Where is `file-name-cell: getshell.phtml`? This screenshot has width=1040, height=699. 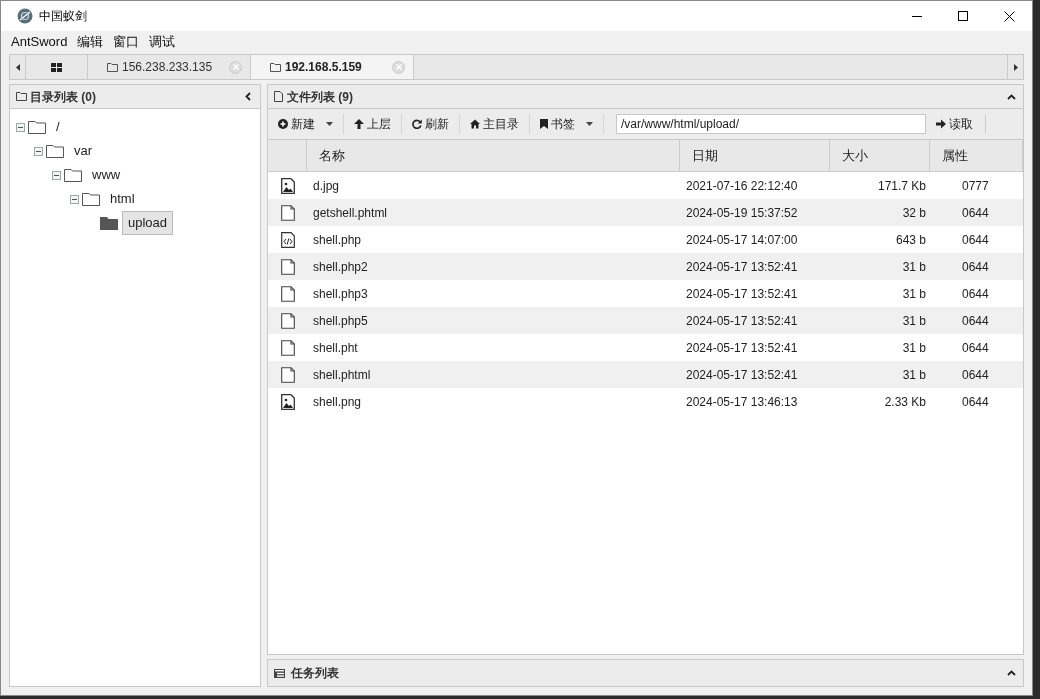 file-name-cell: getshell.phtml is located at coordinates (493, 212).